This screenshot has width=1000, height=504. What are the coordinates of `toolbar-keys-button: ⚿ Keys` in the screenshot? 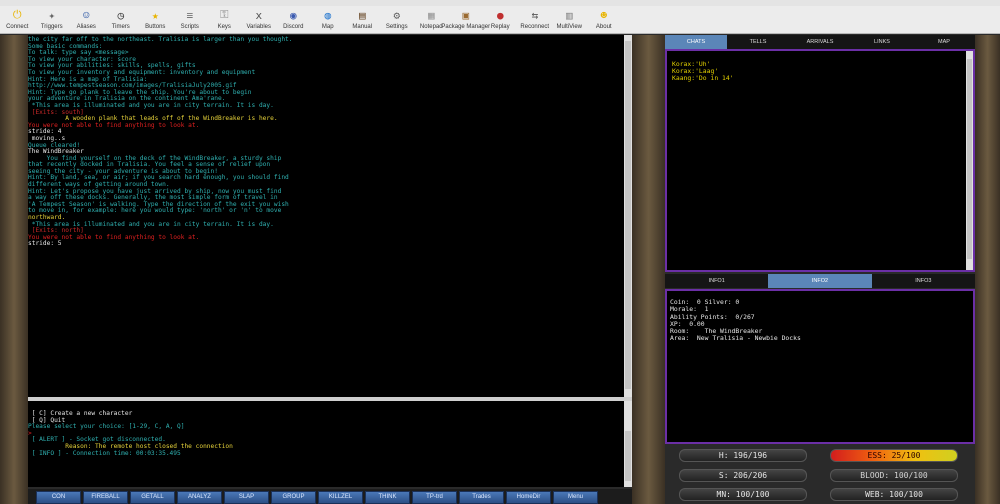 It's located at (224, 20).